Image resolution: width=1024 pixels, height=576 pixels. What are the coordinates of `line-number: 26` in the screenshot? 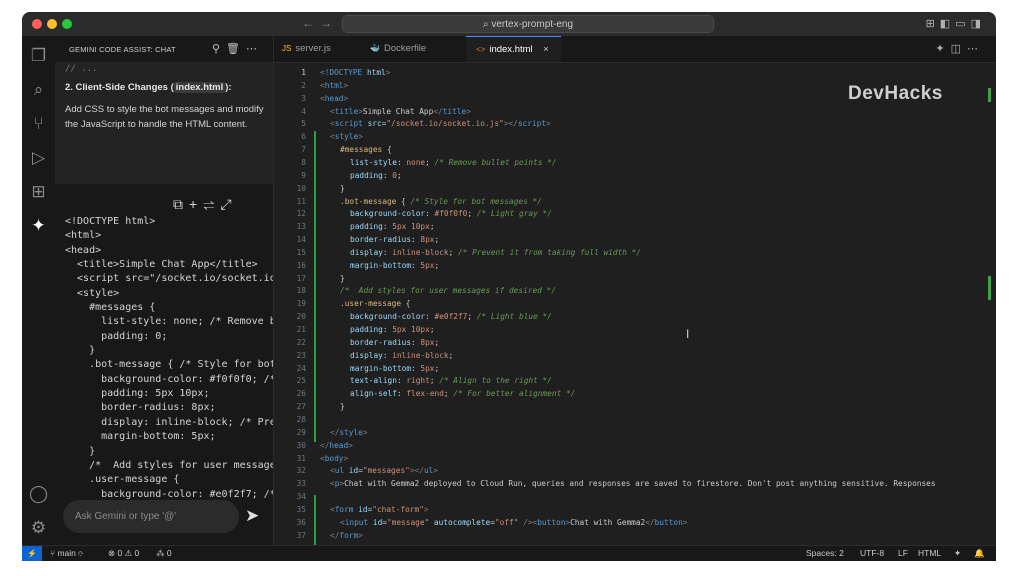 It's located at (301, 394).